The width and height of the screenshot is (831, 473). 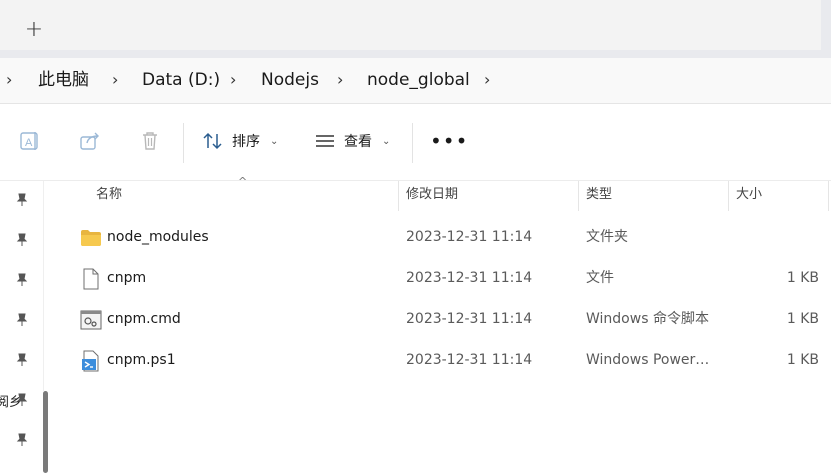 What do you see at coordinates (749, 196) in the screenshot?
I see `column-header-size: 大小` at bounding box center [749, 196].